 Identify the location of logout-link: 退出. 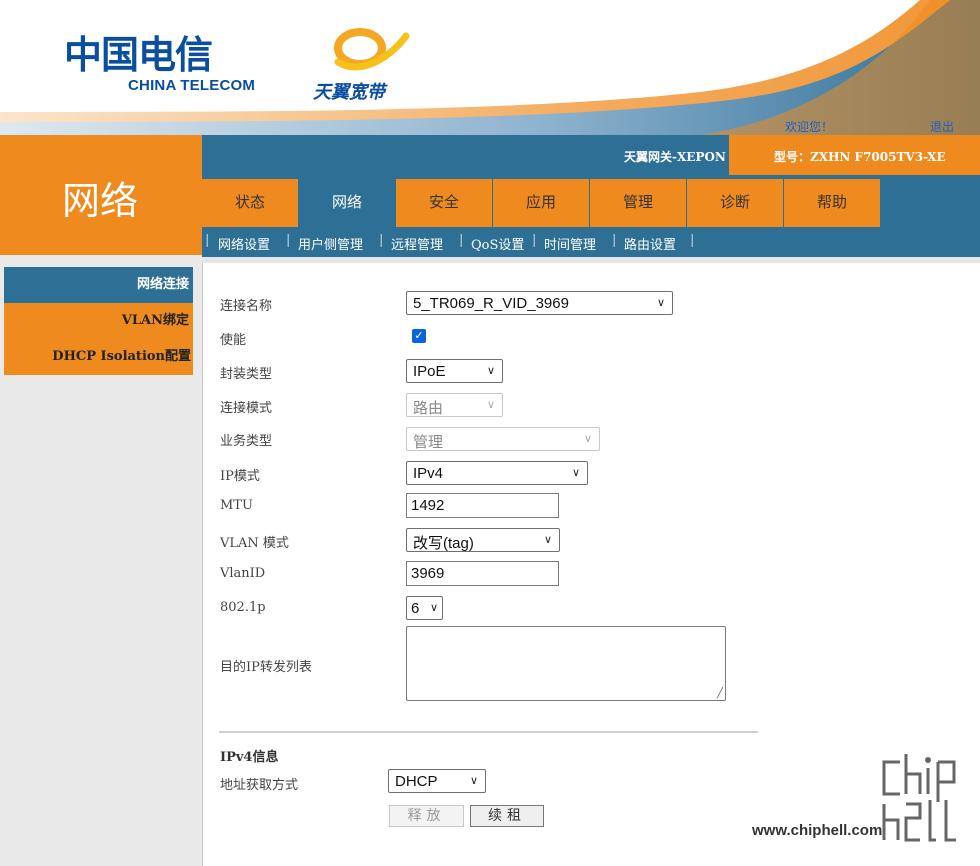
(942, 126).